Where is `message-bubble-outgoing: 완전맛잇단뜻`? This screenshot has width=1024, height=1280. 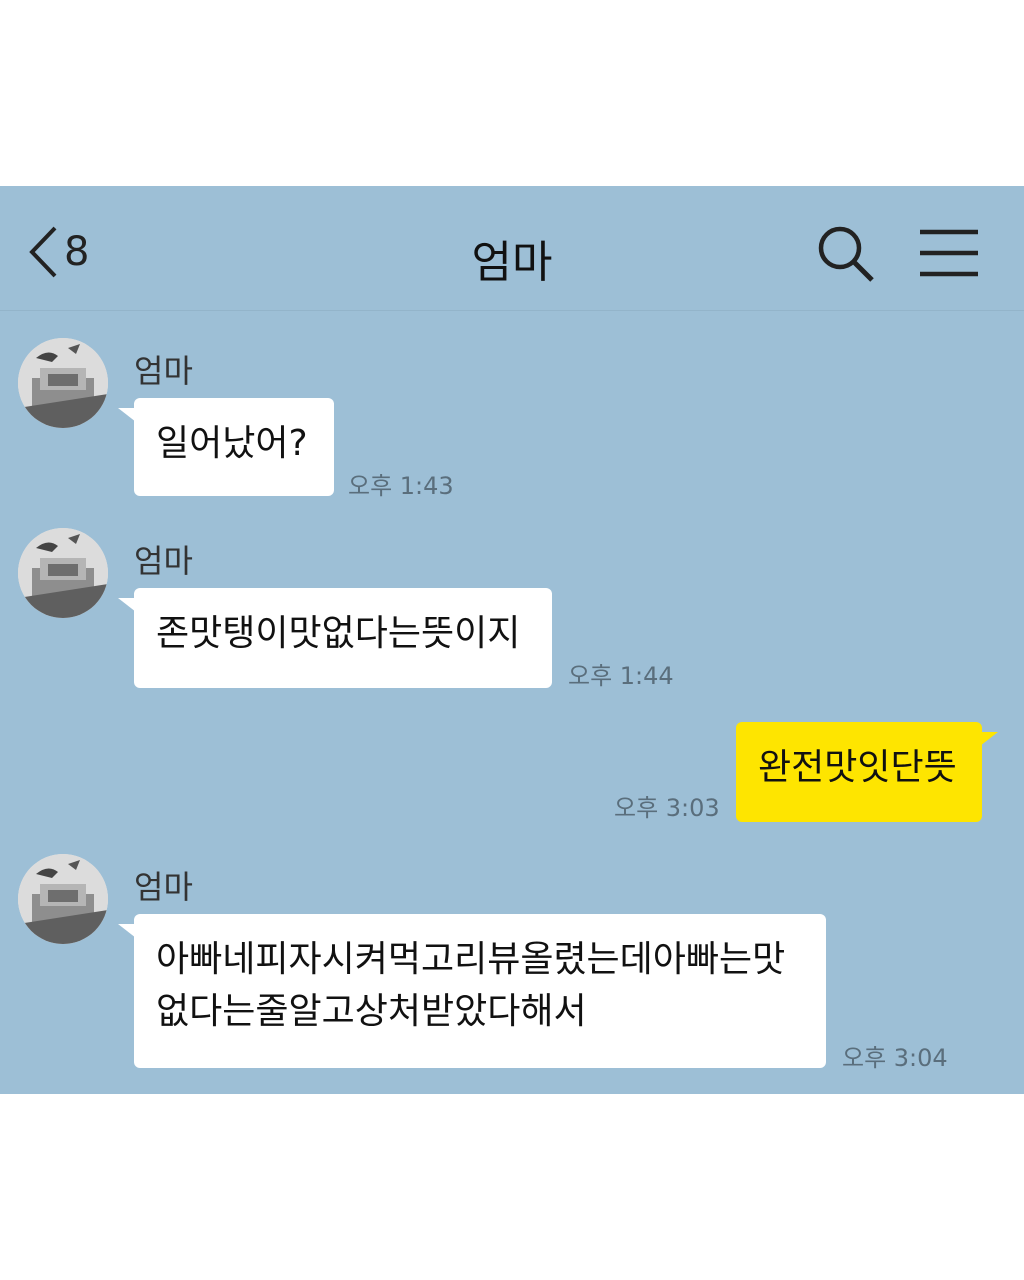 message-bubble-outgoing: 완전맛잇단뜻 is located at coordinates (867, 772).